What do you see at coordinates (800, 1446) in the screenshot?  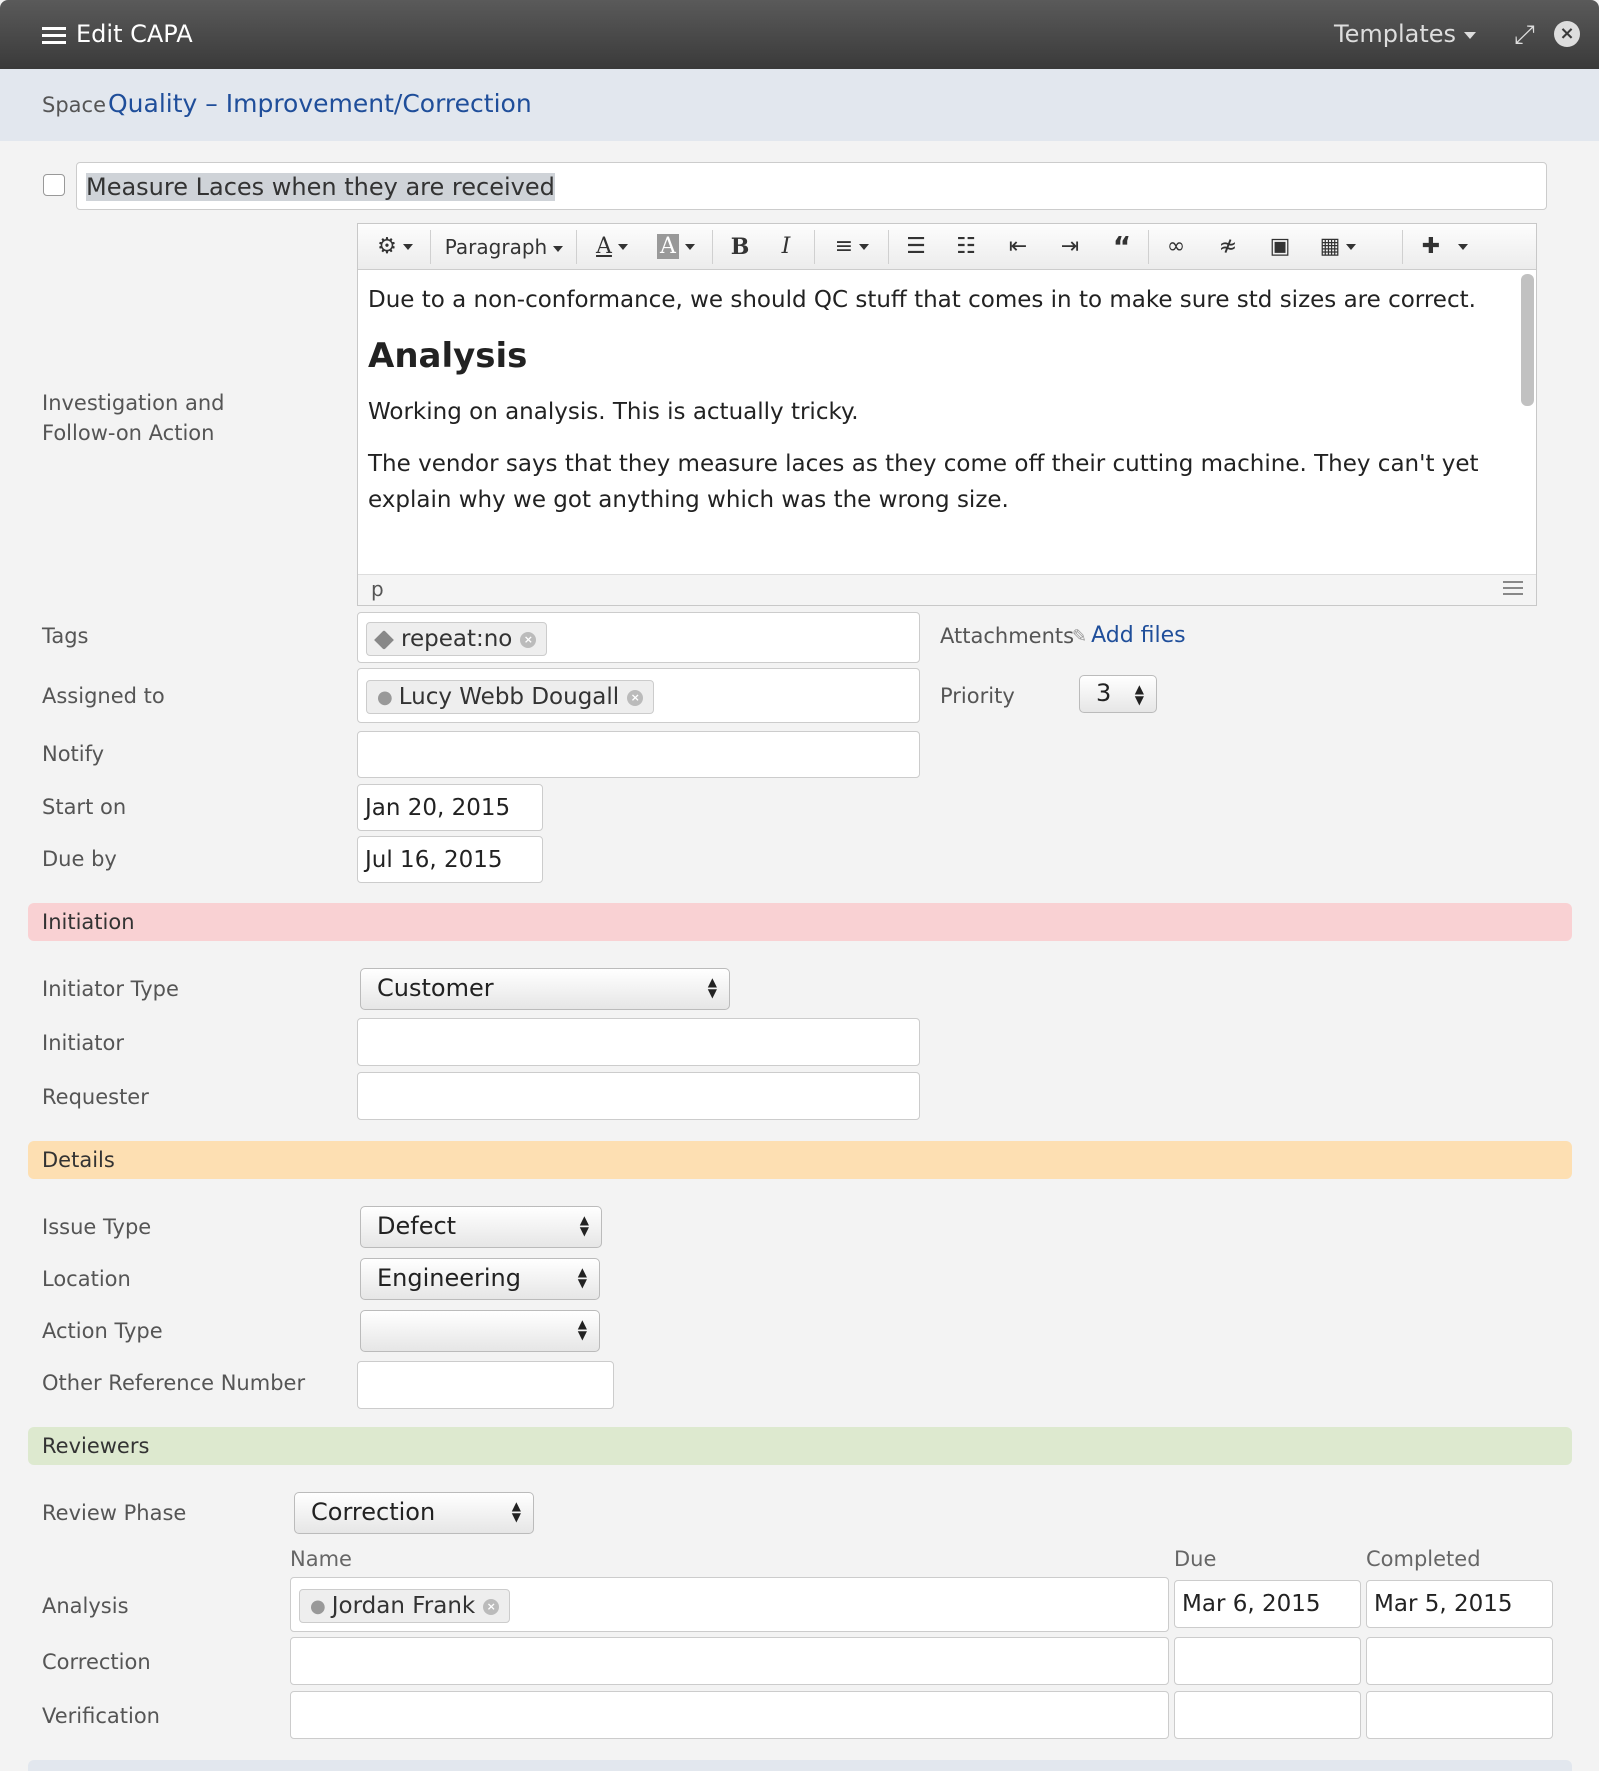 I see `reviewers-section-header: Reviewers` at bounding box center [800, 1446].